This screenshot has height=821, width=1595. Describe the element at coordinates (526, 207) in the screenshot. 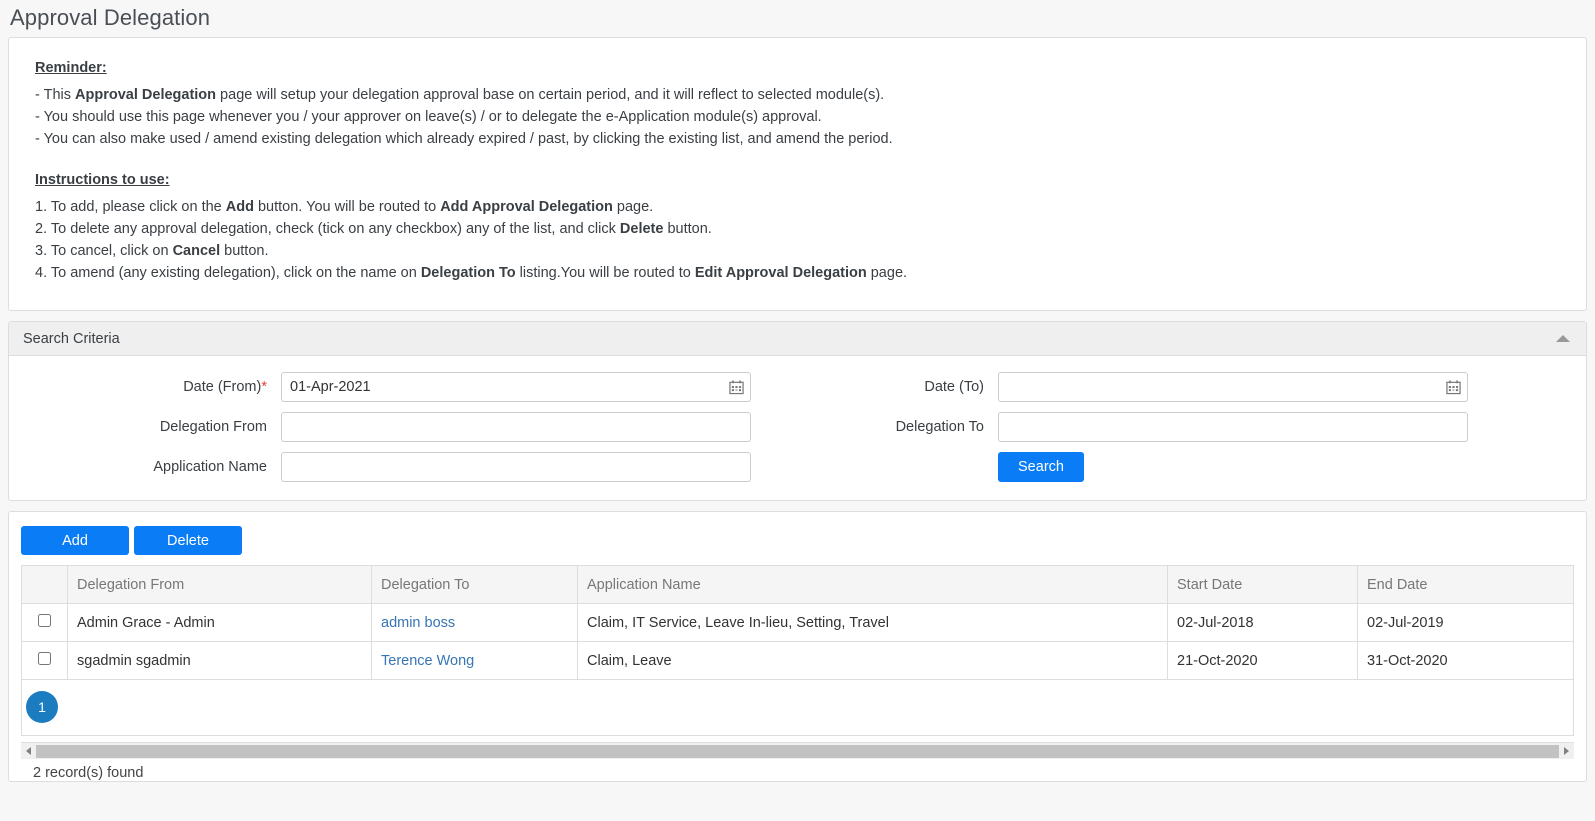

I see `instruction-1-b2: Add Approval Delegation` at that location.